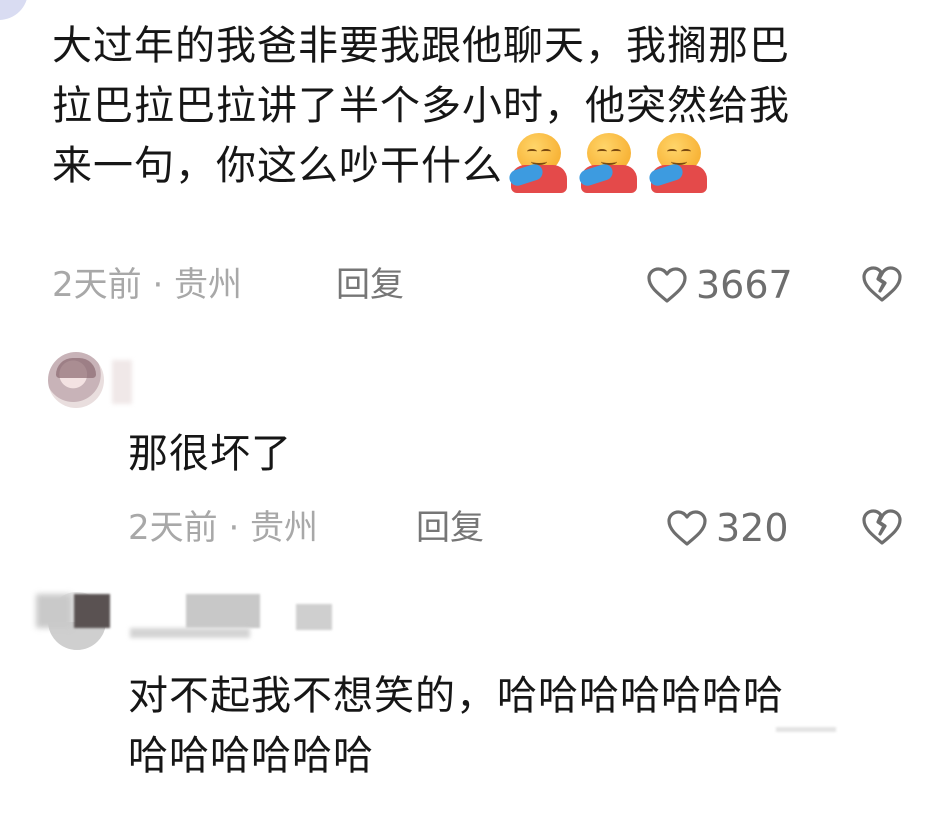 The height and width of the screenshot is (824, 930). I want to click on comment-body-line-1: 对不起我不想笑的，哈哈哈哈哈哈哈, so click(456, 696).